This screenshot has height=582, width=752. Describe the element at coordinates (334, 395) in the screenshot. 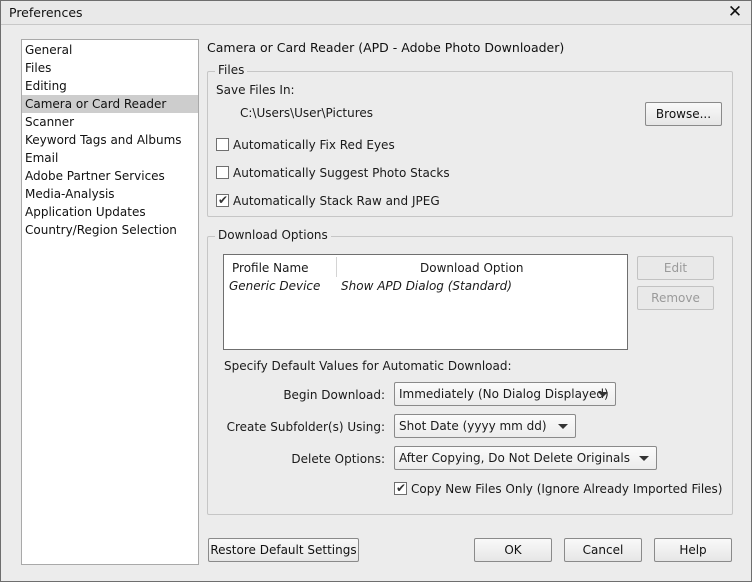

I see `begin-download-label: Begin Download:` at that location.